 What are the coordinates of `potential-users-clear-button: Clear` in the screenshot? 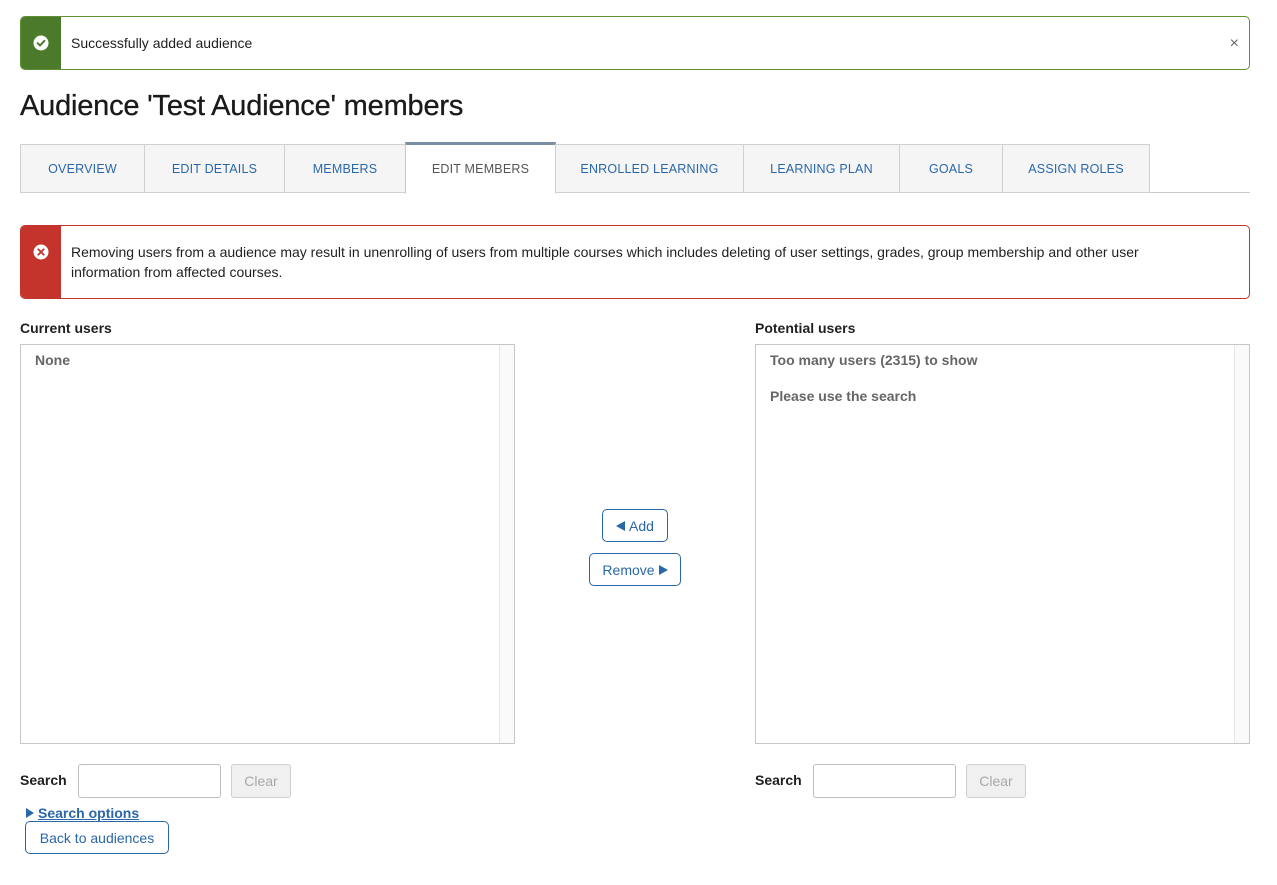 It's located at (996, 781).